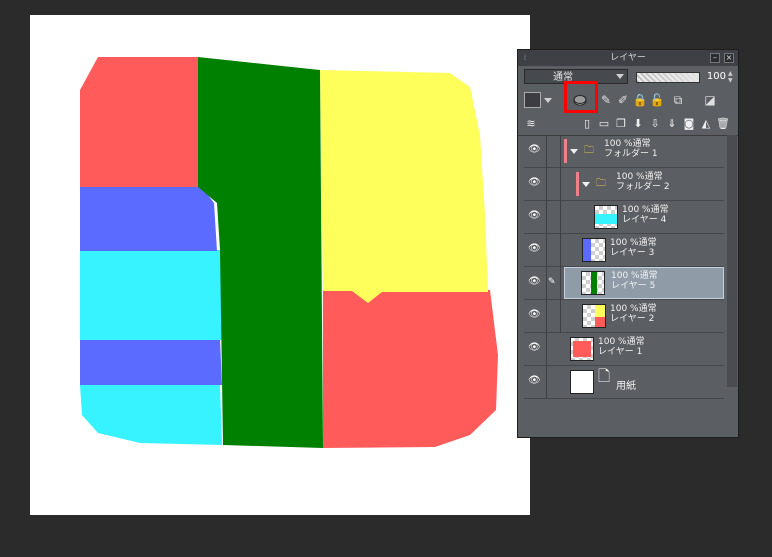  What do you see at coordinates (620, 352) in the screenshot?
I see `layer-name: レイヤー 1` at bounding box center [620, 352].